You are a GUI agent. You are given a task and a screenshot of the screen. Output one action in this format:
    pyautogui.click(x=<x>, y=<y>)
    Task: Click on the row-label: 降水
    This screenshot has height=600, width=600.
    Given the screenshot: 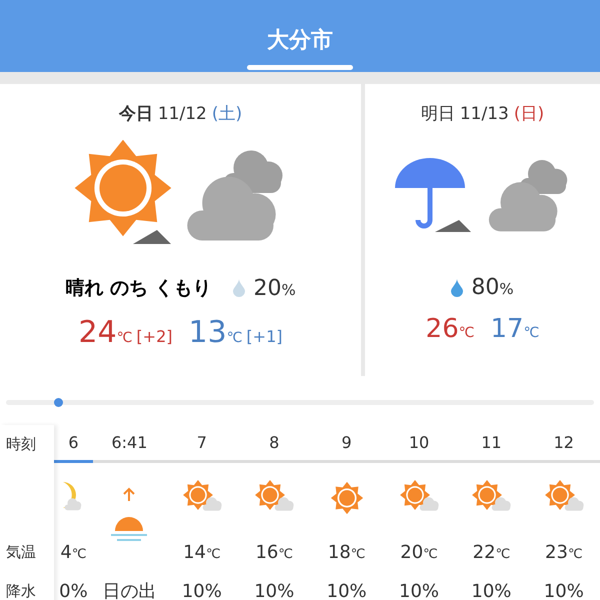 What is the action you would take?
    pyautogui.click(x=21, y=591)
    